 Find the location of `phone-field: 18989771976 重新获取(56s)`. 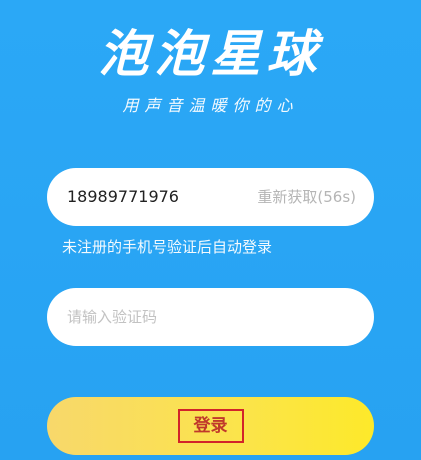

phone-field: 18989771976 重新获取(56s) is located at coordinates (210, 197).